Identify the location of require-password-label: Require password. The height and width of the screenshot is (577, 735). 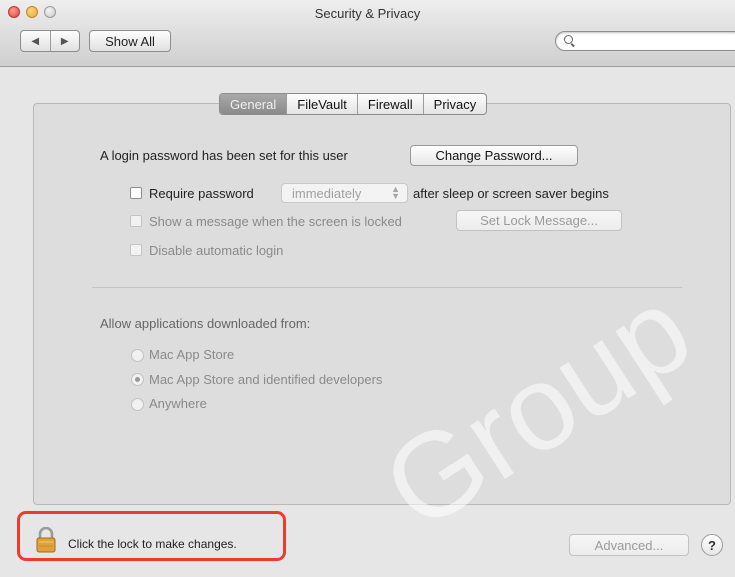
(201, 193).